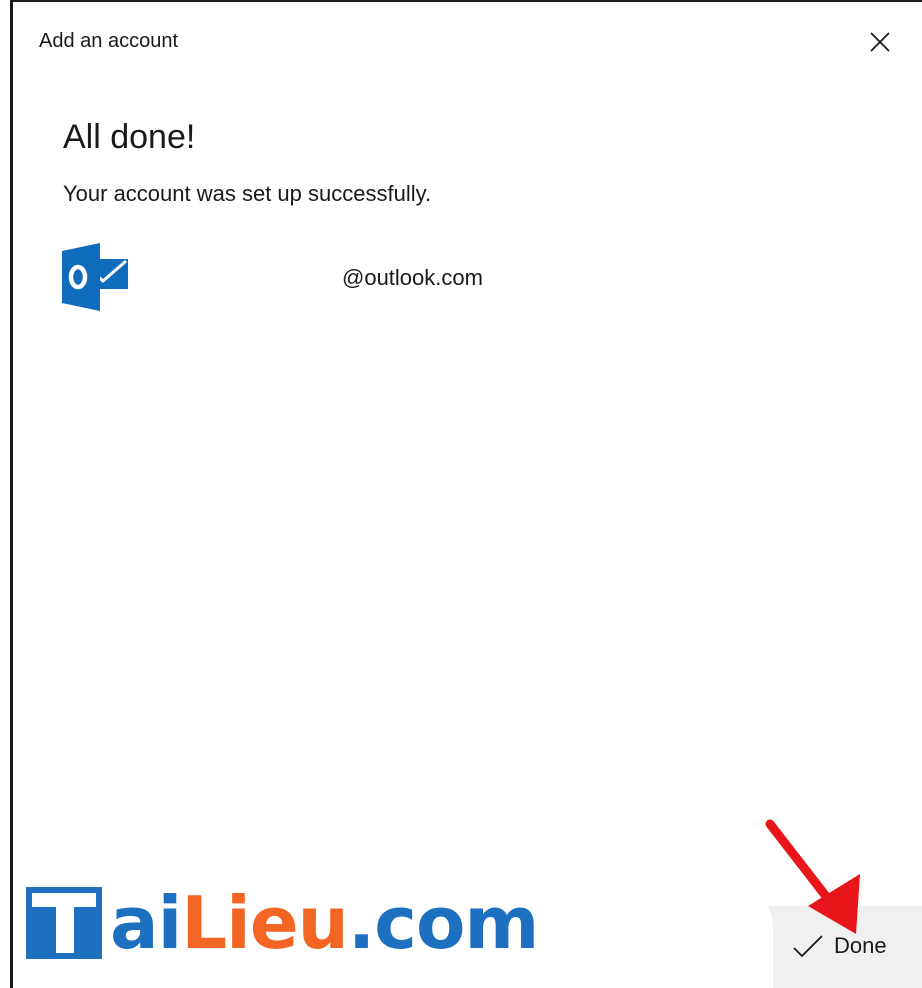  What do you see at coordinates (146, 923) in the screenshot?
I see `watermark-text-ai: ai` at bounding box center [146, 923].